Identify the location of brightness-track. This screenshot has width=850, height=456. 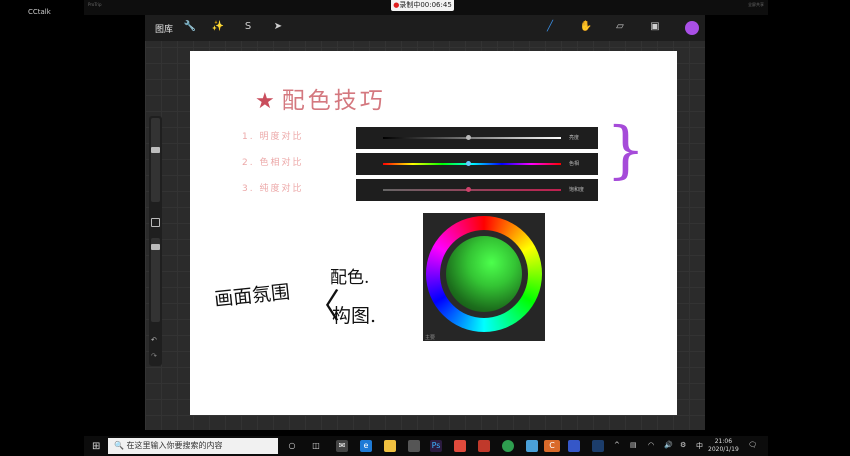
(472, 138).